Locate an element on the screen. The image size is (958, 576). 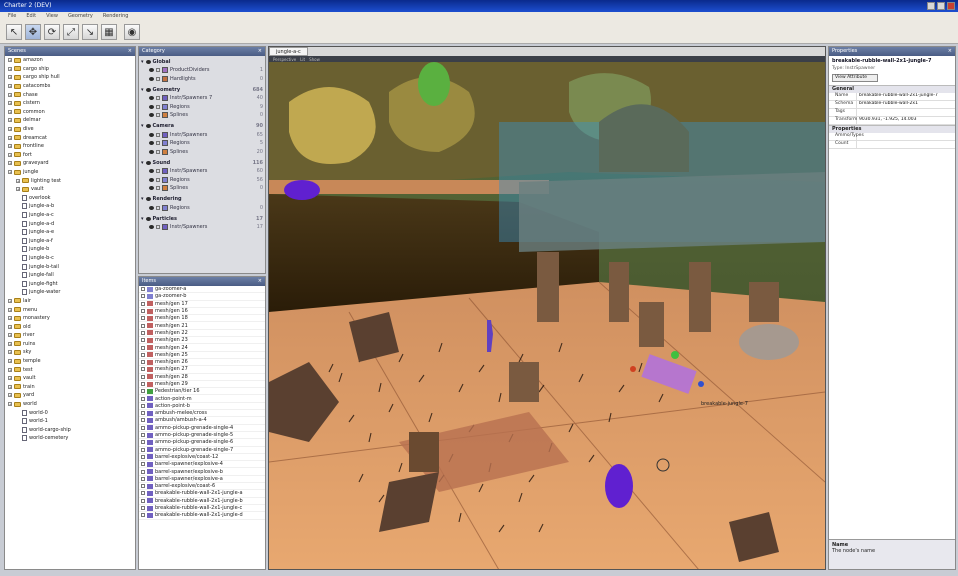
property-section-header: Properties is located at coordinates (892, 129).